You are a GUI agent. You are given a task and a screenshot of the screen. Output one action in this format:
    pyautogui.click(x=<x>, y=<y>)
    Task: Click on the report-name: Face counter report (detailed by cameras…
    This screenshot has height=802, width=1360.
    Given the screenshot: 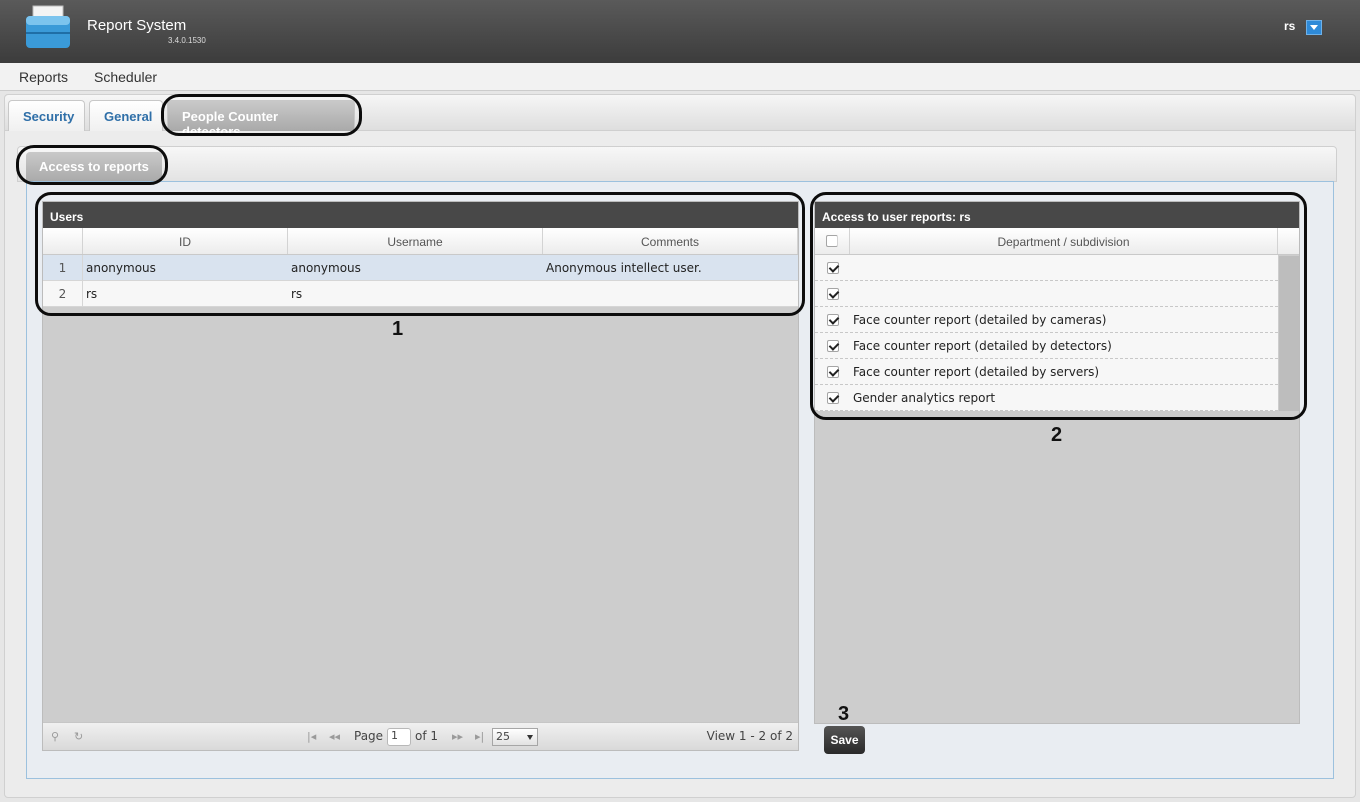 What is the action you would take?
    pyautogui.click(x=980, y=319)
    